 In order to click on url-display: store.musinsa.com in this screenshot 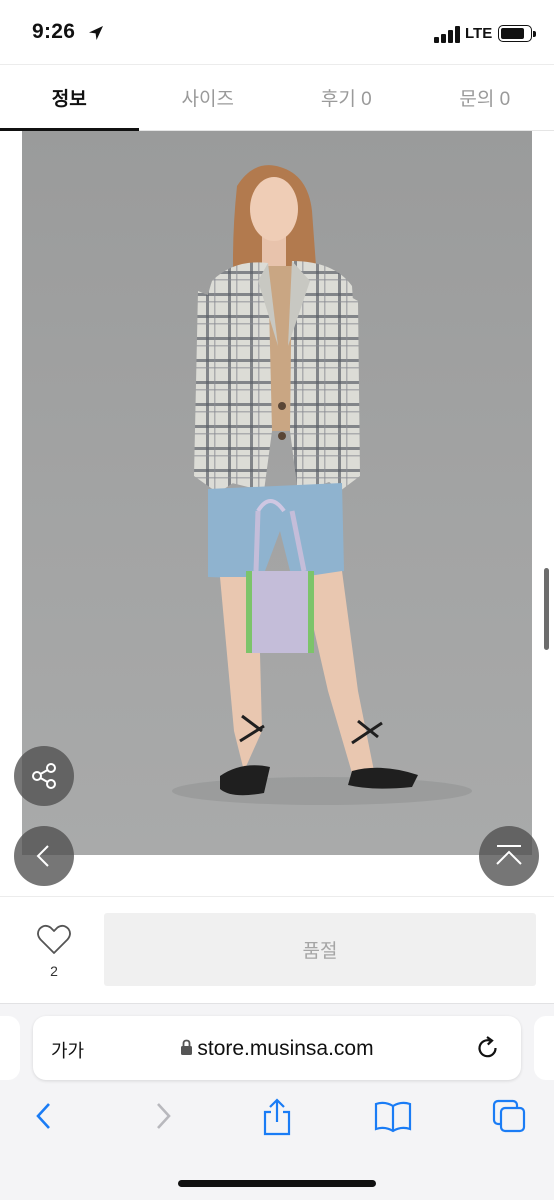, I will do `click(277, 1049)`.